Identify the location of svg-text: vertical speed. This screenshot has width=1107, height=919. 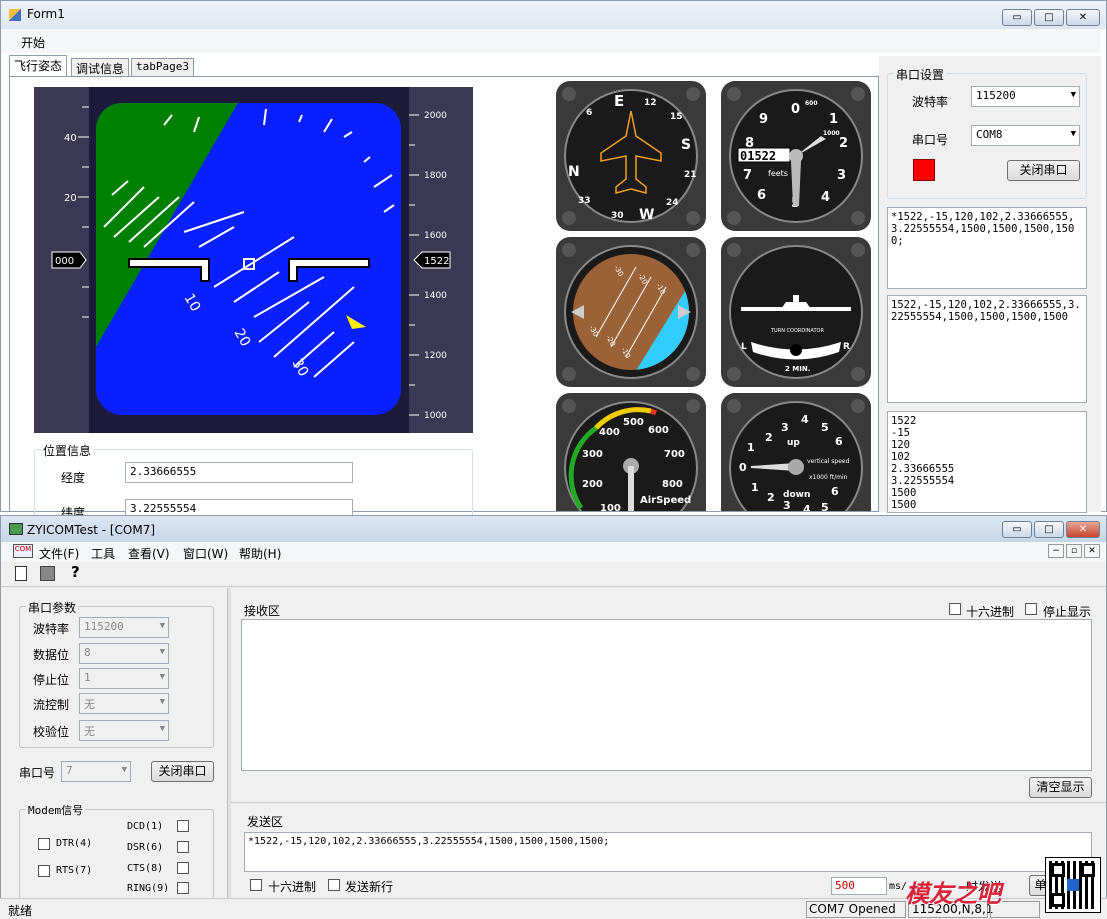
(828, 461).